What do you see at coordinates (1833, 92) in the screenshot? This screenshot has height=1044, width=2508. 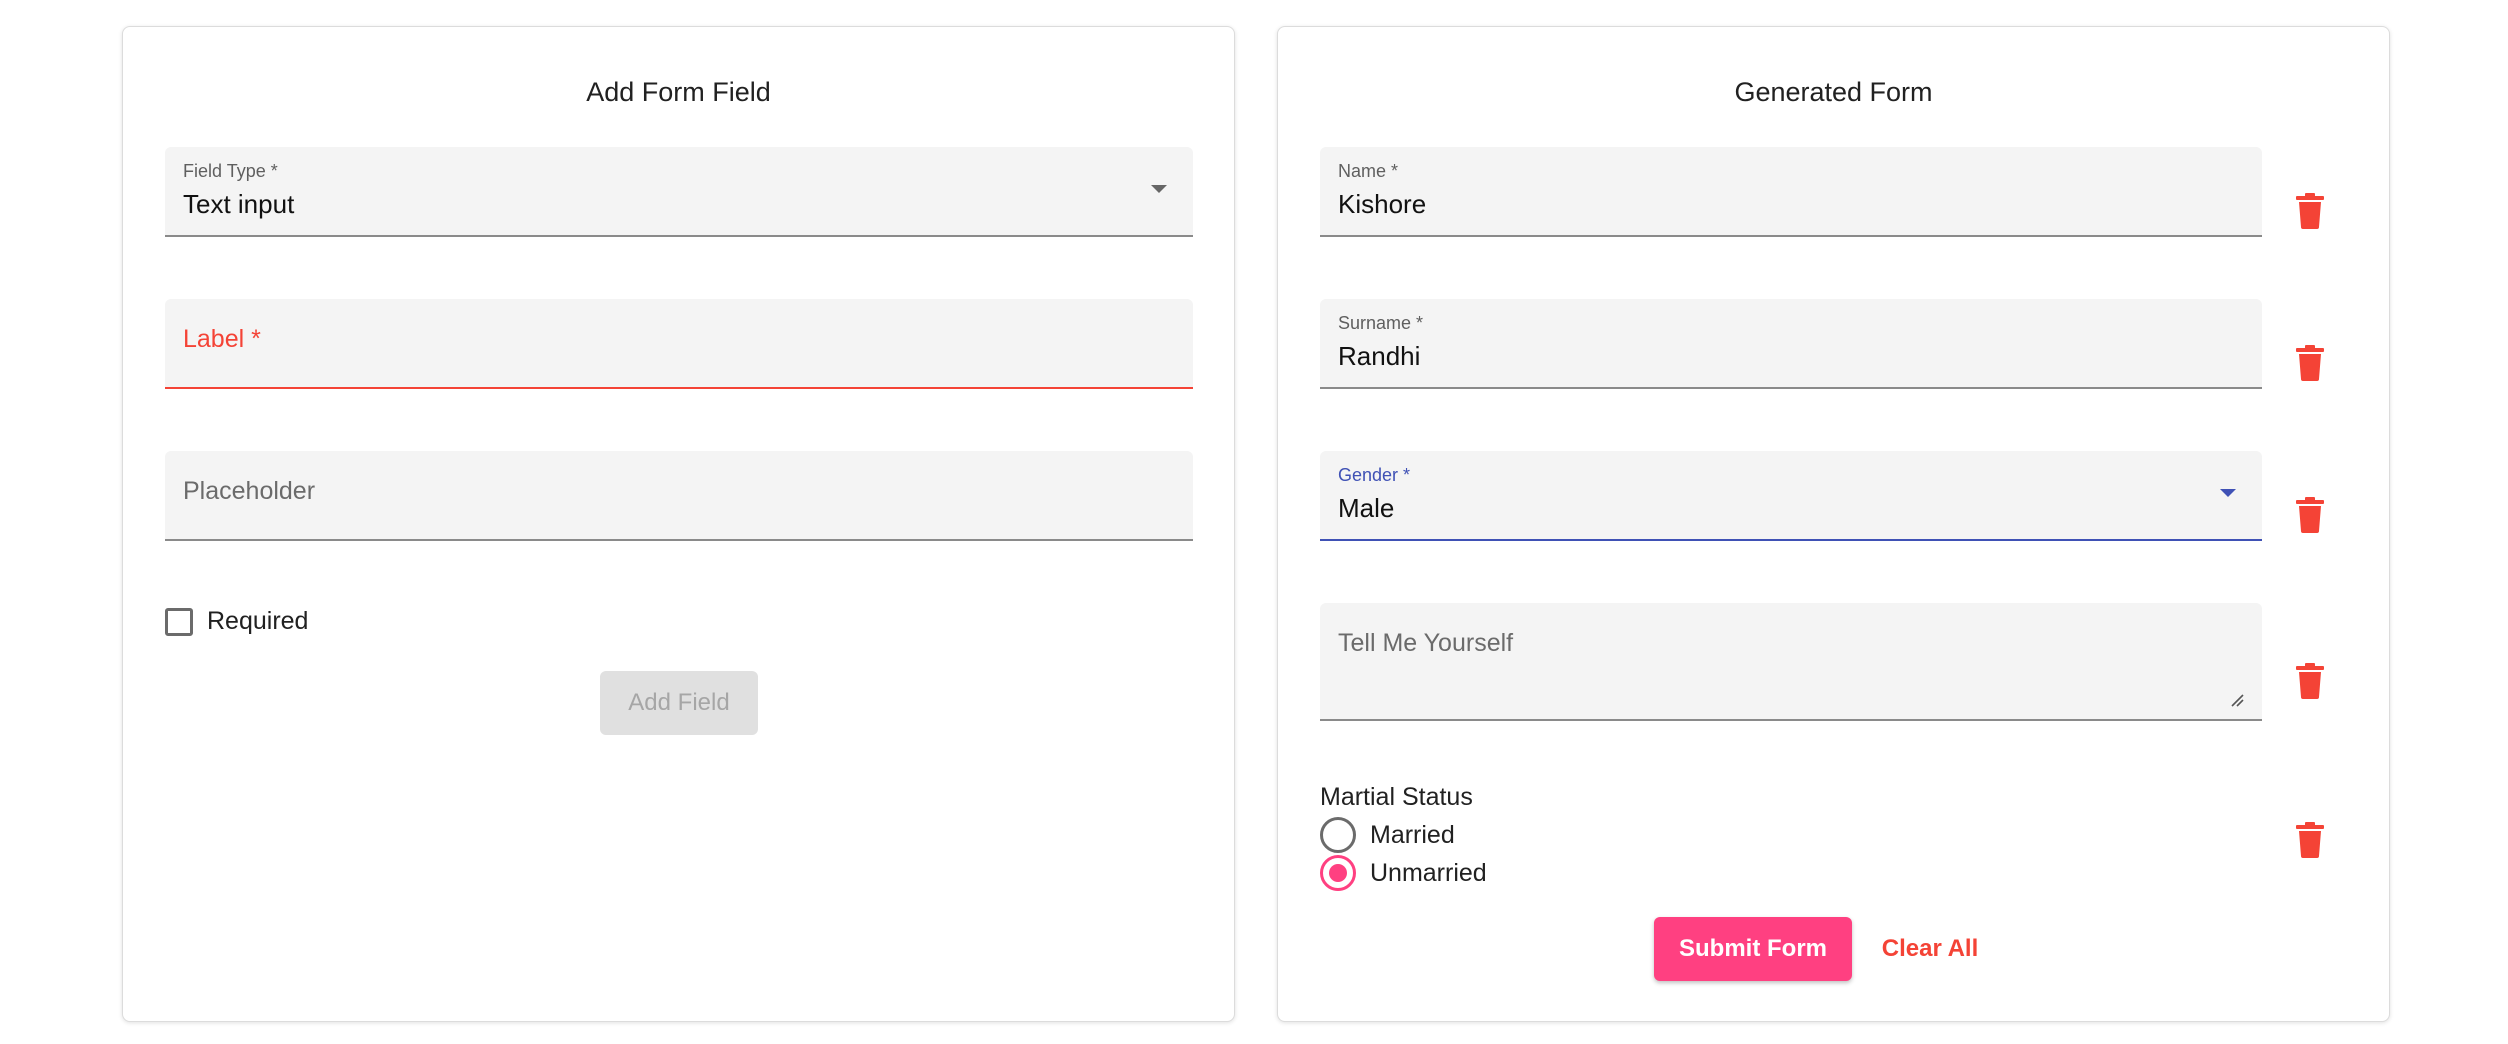 I see `generated-form-title: Generated Form` at bounding box center [1833, 92].